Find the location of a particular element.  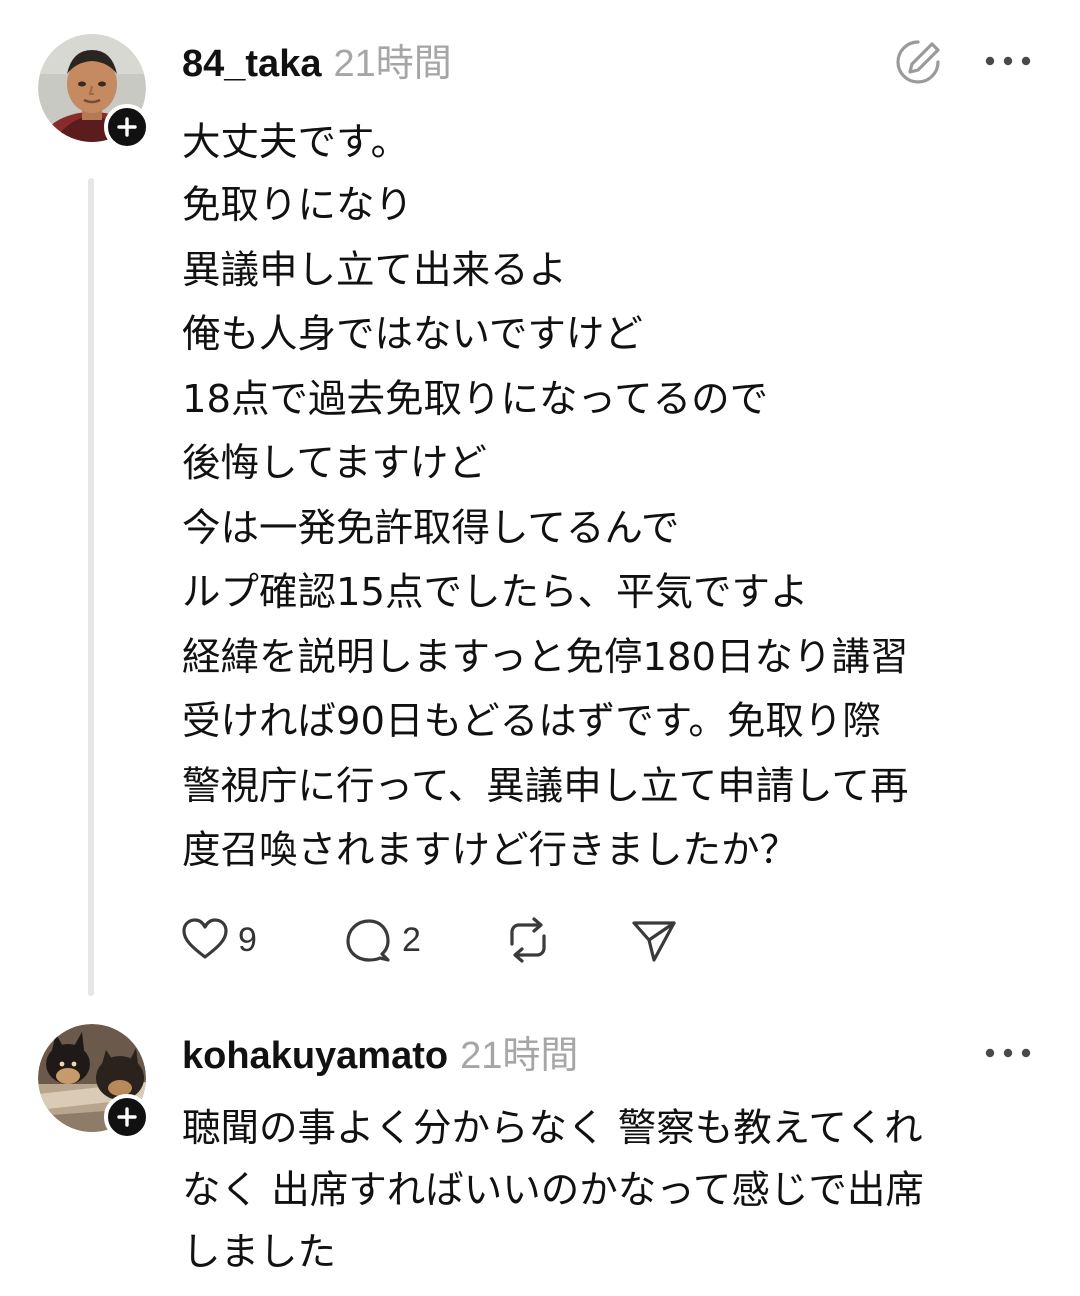

post-header: kohakuyamato 21時間 is located at coordinates (380, 1056).